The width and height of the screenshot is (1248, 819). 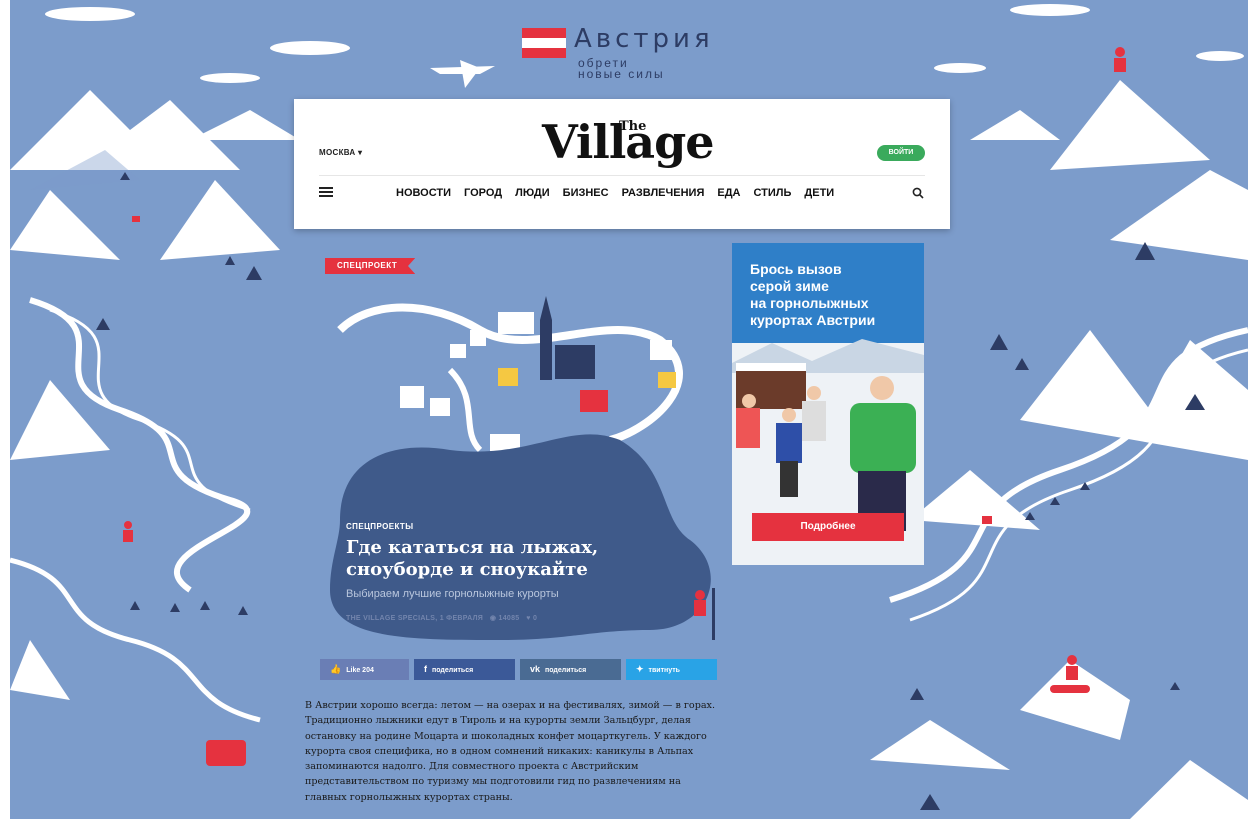 What do you see at coordinates (391, 618) in the screenshot?
I see `meta-source: THE VILLAGE SPECIALS` at bounding box center [391, 618].